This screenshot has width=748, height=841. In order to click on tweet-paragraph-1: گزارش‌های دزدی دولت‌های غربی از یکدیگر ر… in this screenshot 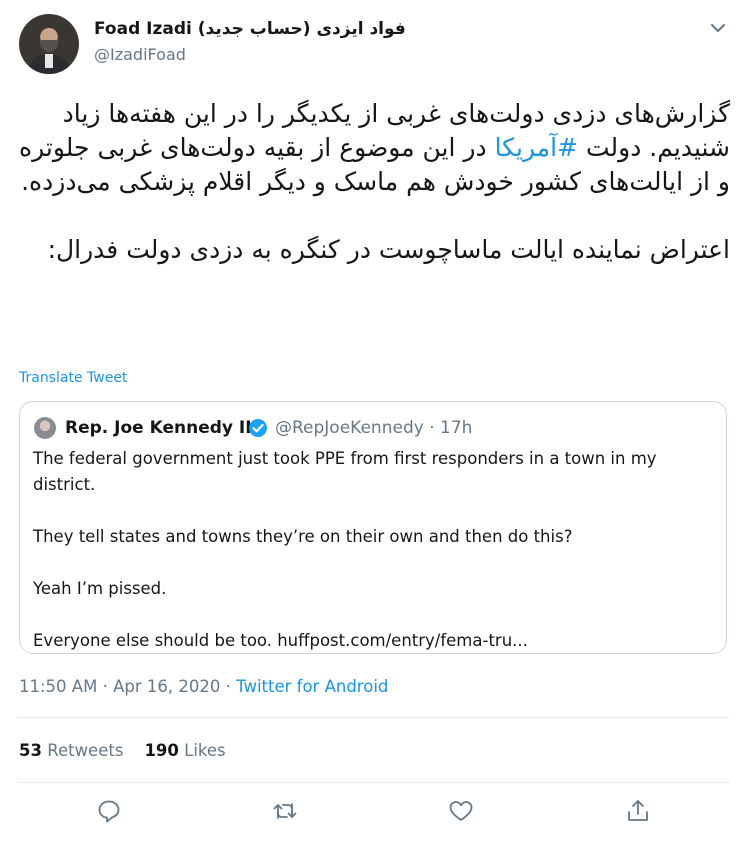, I will do `click(374, 148)`.